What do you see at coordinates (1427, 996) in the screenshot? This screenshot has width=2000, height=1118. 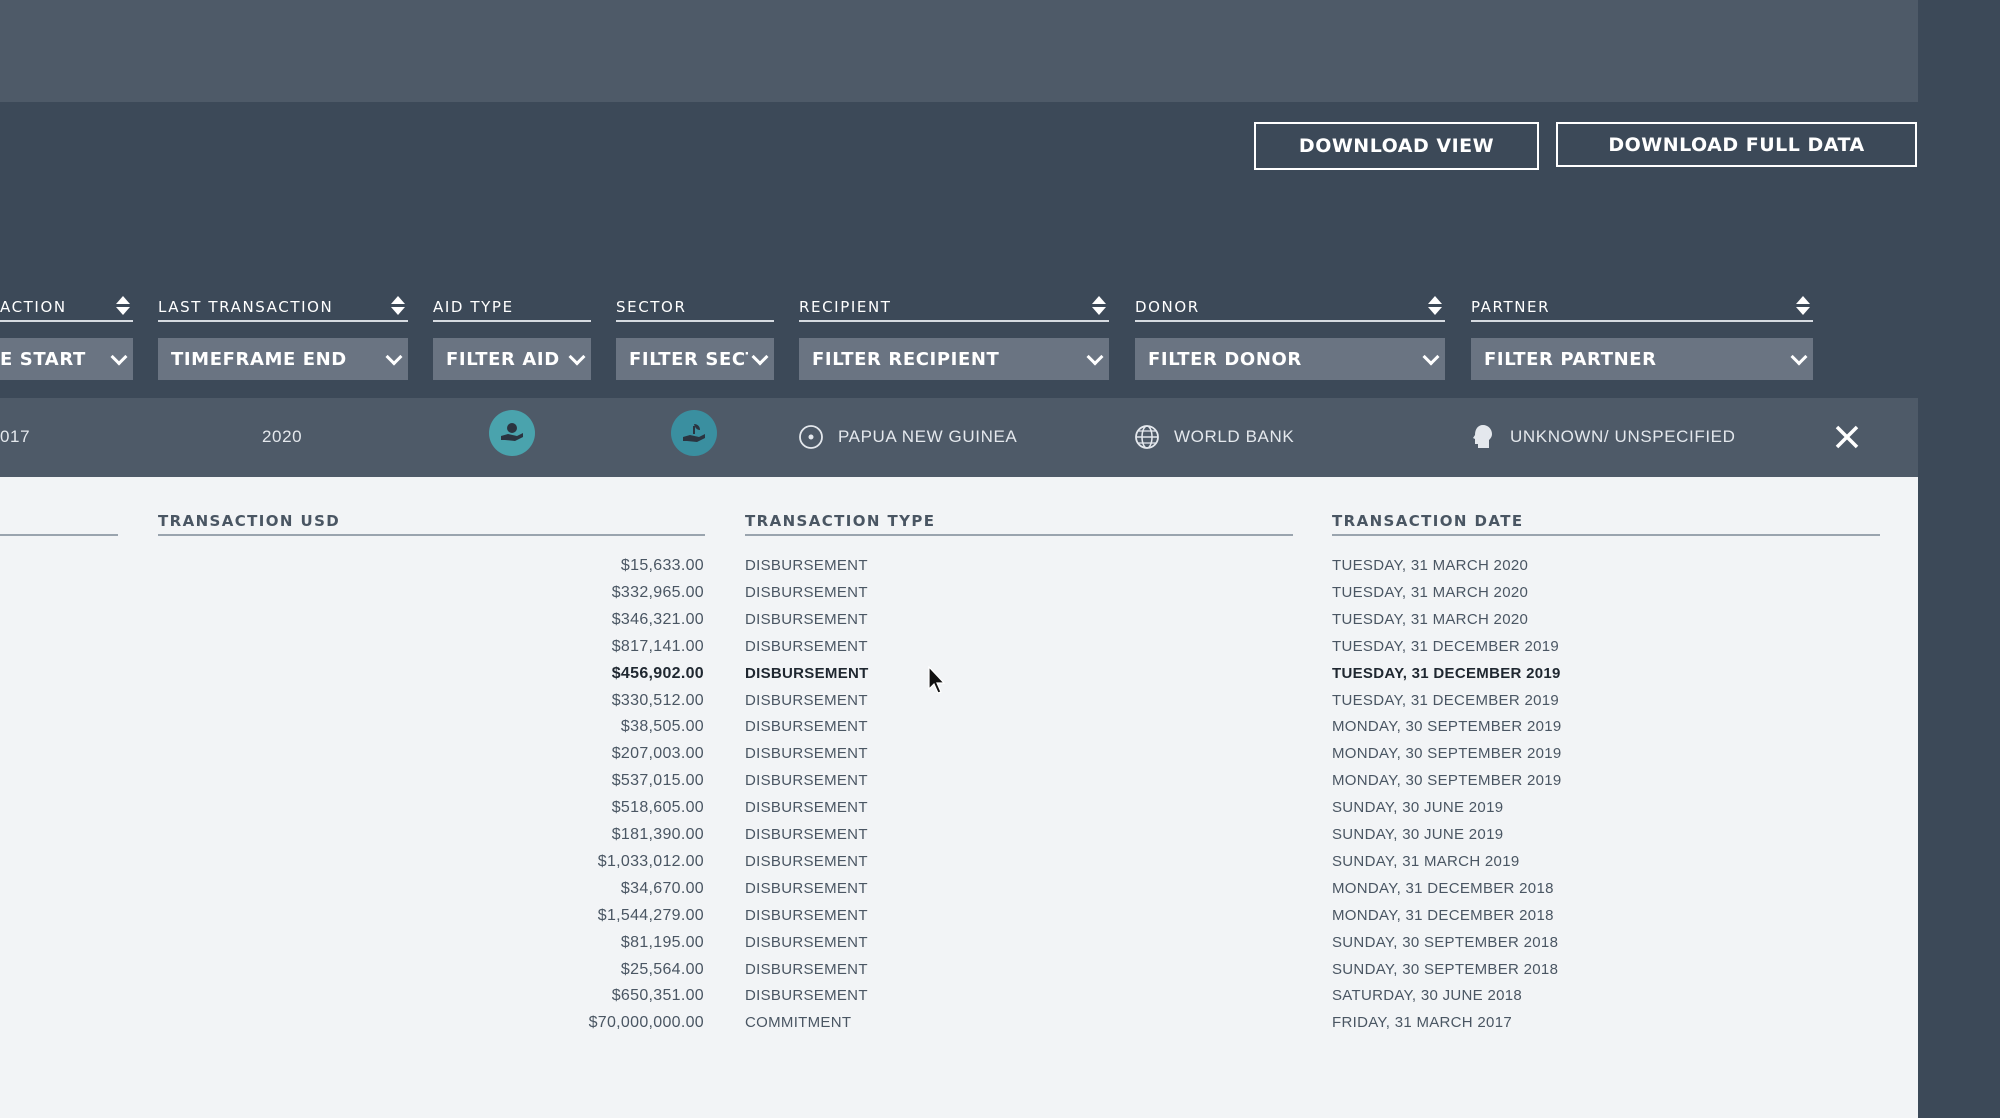 I see `transaction-date-cell: SATURDAY, 30 JUNE 2018` at bounding box center [1427, 996].